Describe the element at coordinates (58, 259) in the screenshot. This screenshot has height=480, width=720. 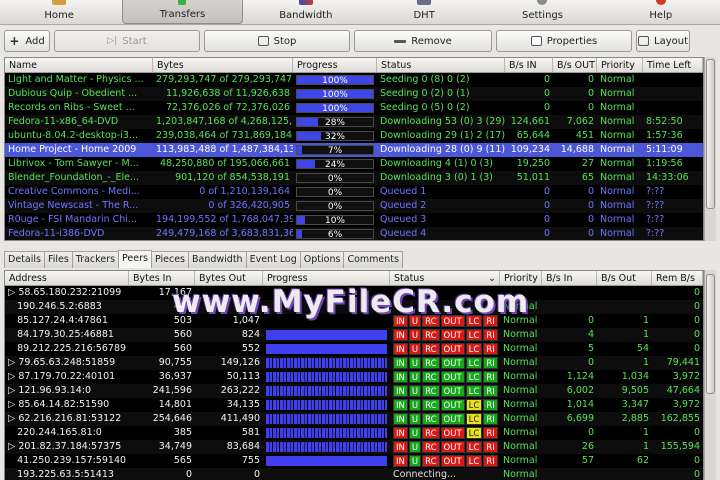
I see `tab-files: Files` at that location.